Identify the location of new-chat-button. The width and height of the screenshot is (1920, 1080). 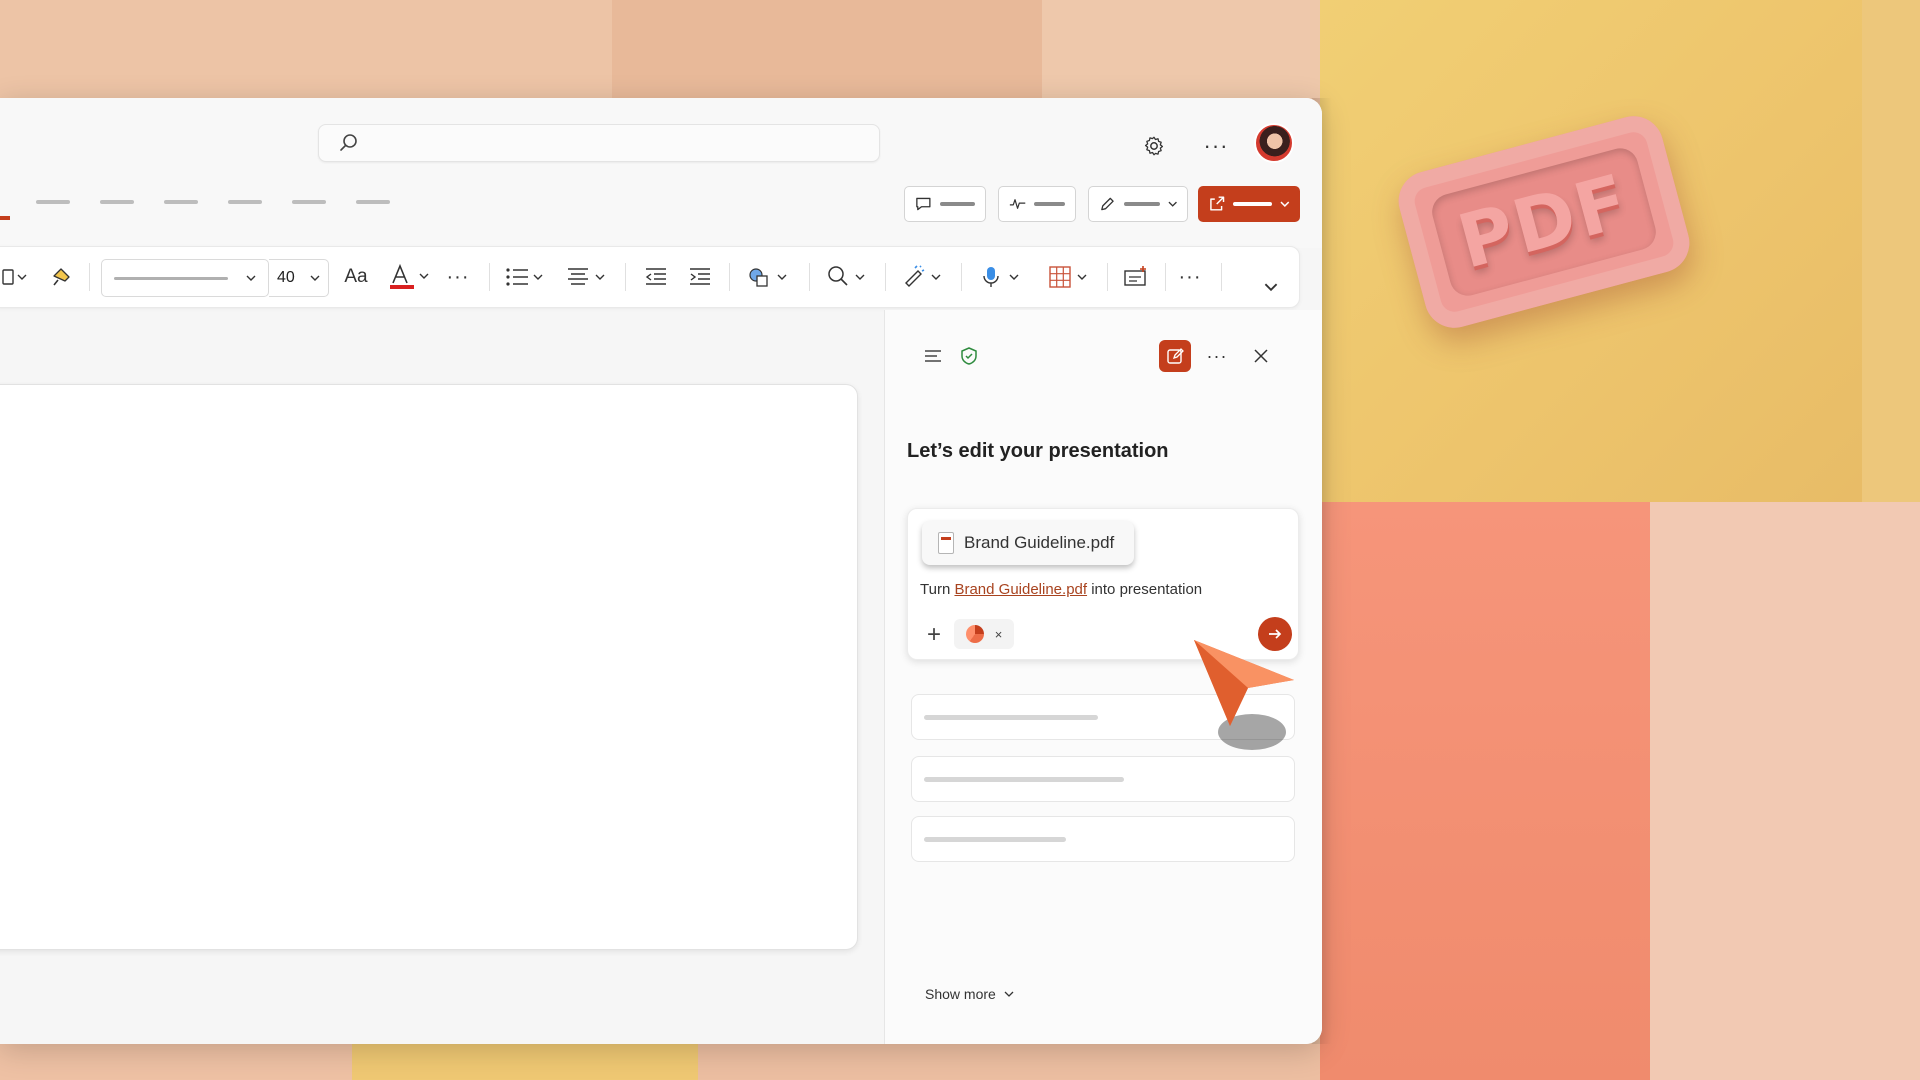
(1175, 356).